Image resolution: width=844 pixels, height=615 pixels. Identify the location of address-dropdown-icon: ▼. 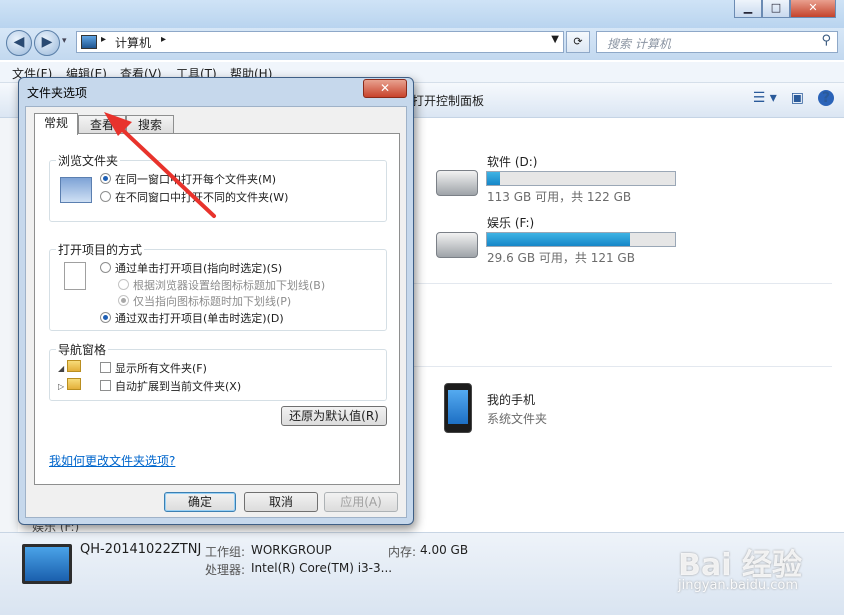
(555, 39).